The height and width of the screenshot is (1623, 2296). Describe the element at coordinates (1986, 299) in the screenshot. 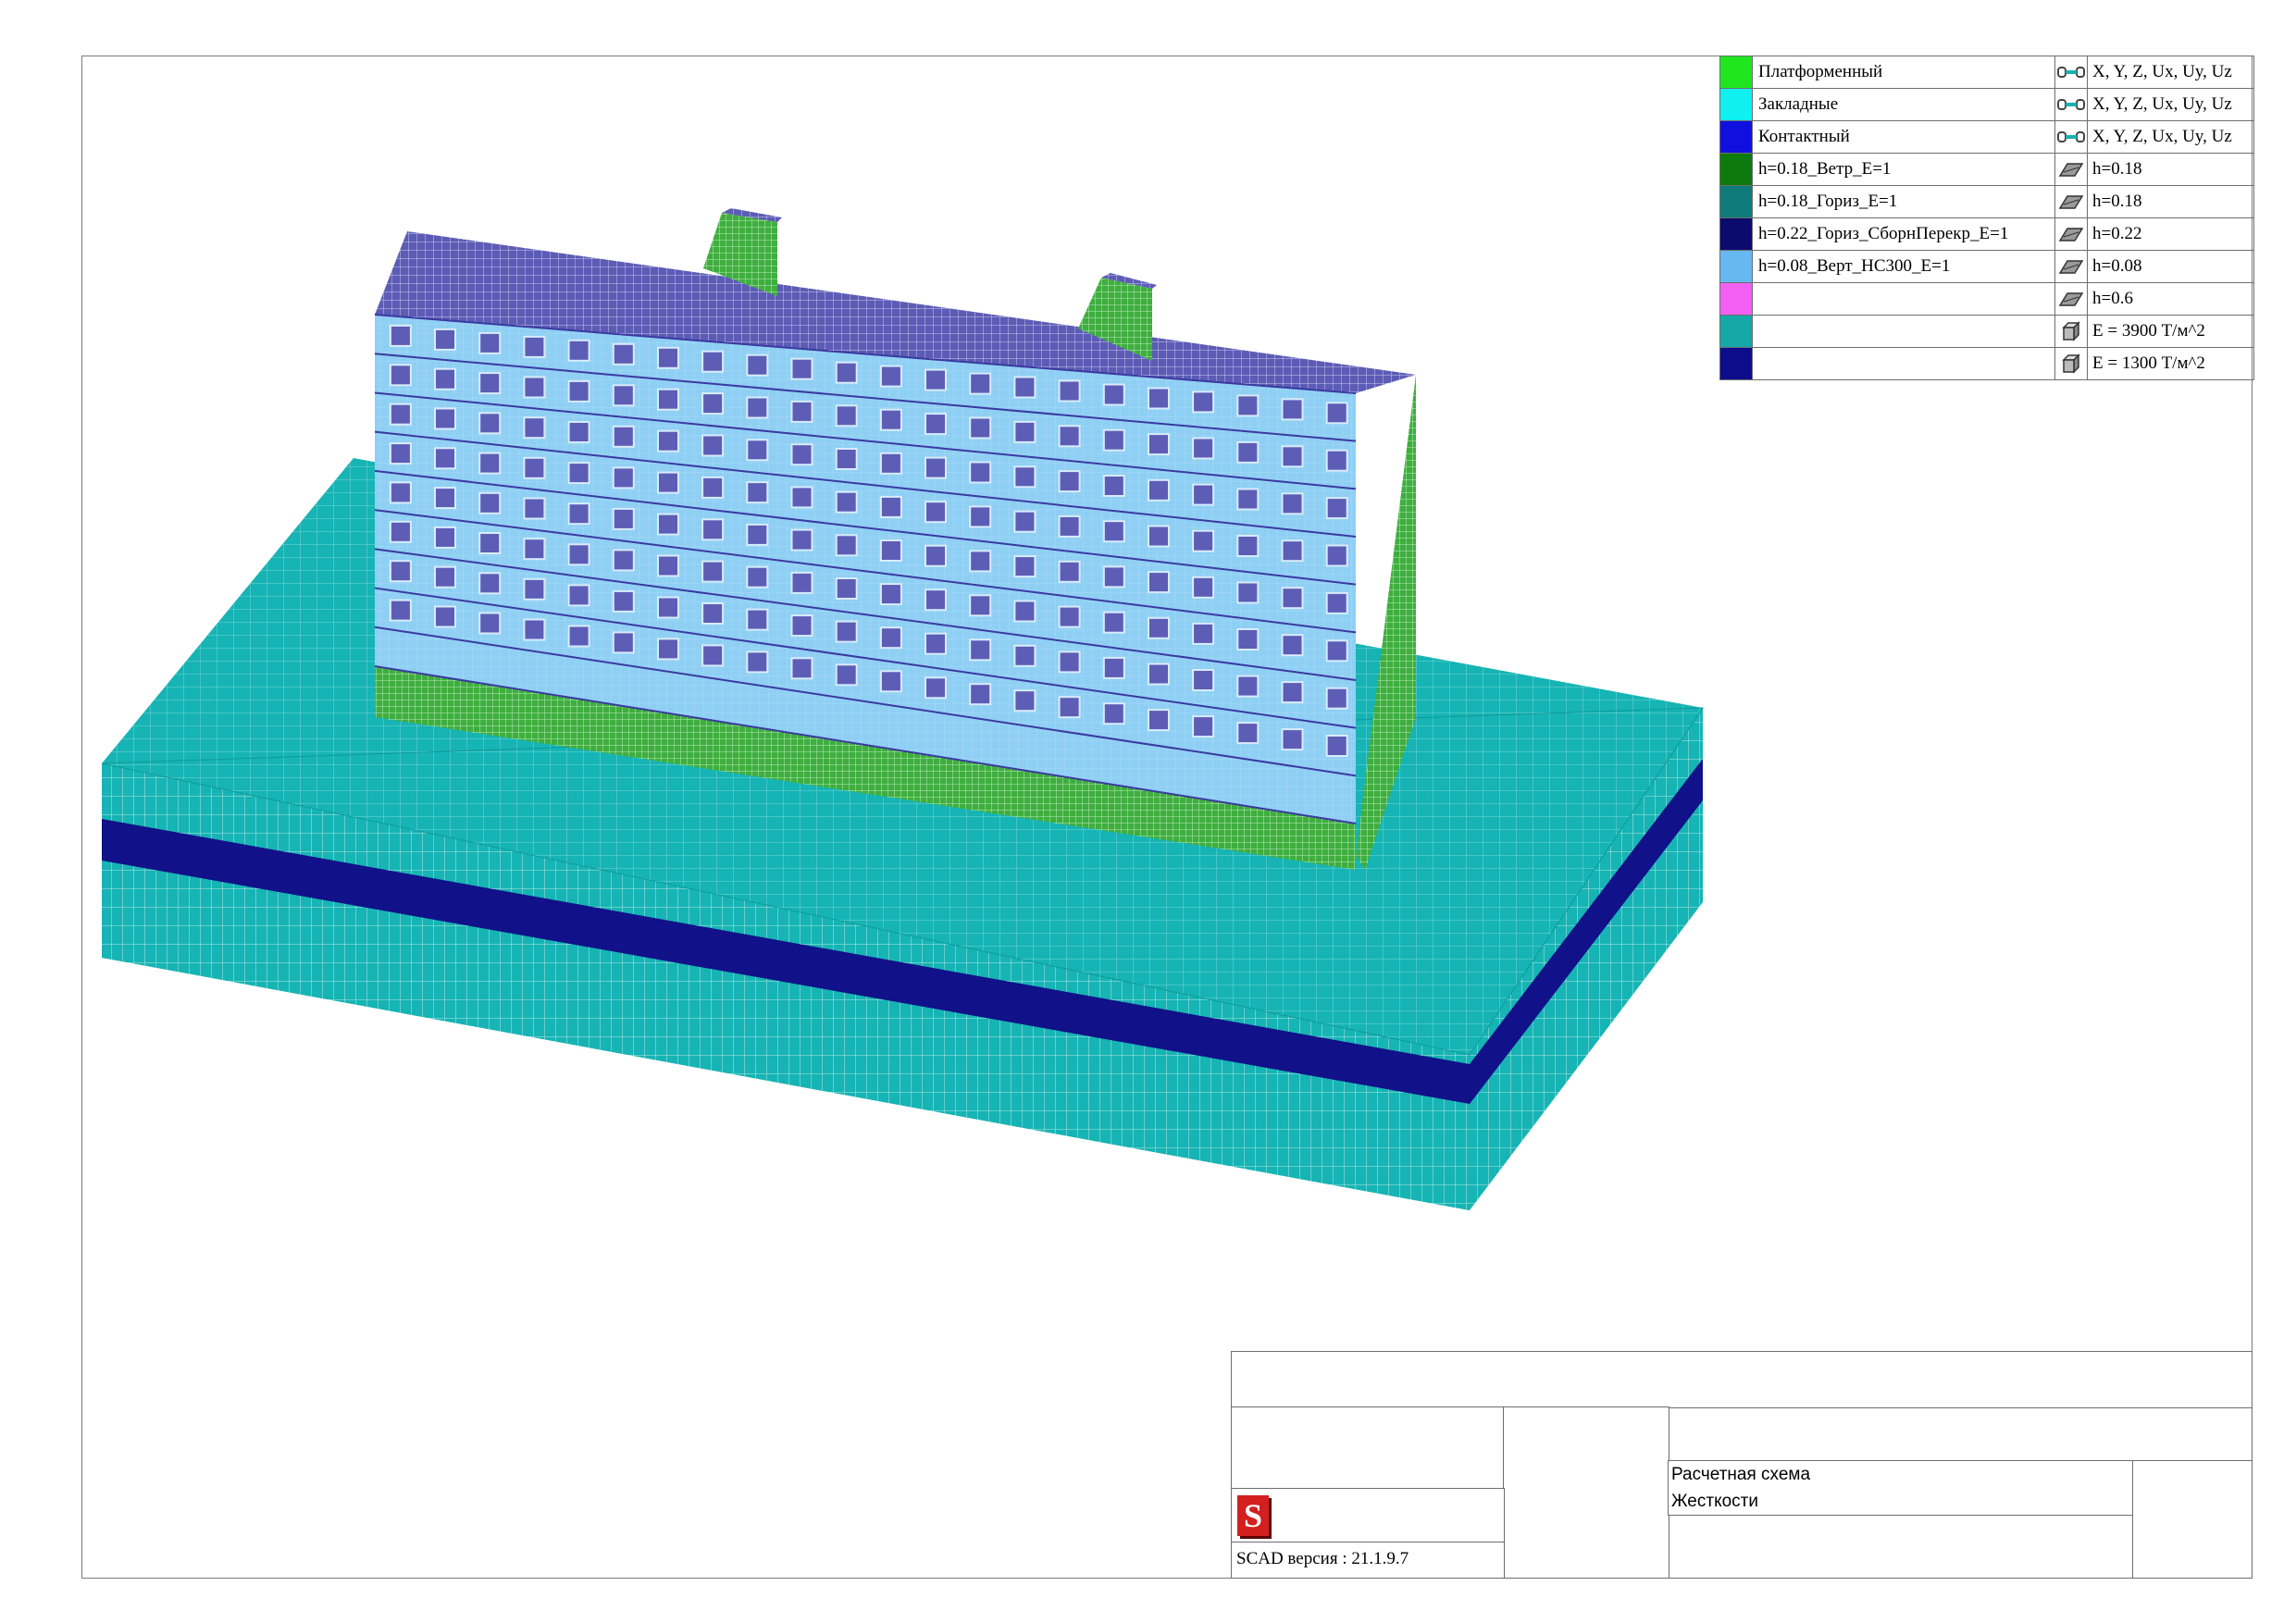

I see `legend-row: h=0.6` at that location.